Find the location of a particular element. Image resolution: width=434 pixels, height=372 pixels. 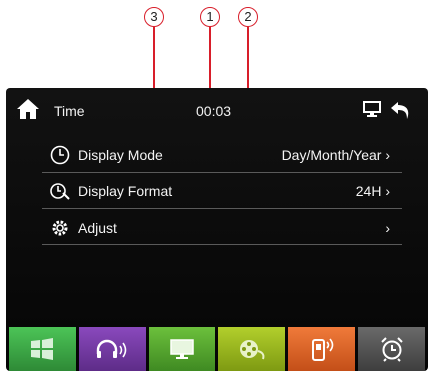

display-mode-label: Display Mode is located at coordinates (120, 155).